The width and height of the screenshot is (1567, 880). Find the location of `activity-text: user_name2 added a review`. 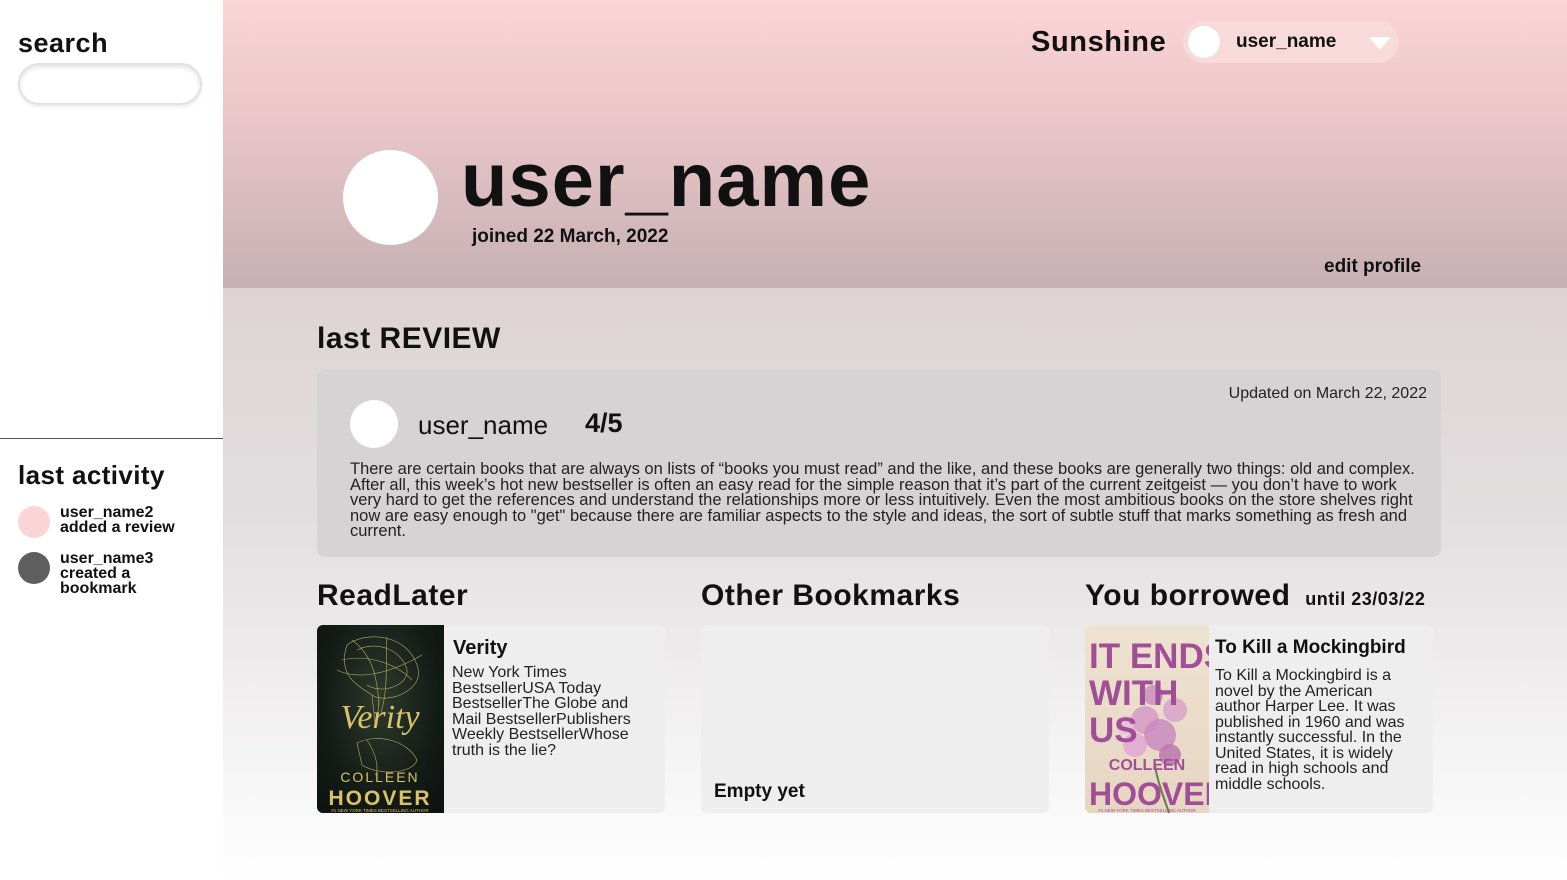

activity-text: user_name2 added a review is located at coordinates (125, 520).